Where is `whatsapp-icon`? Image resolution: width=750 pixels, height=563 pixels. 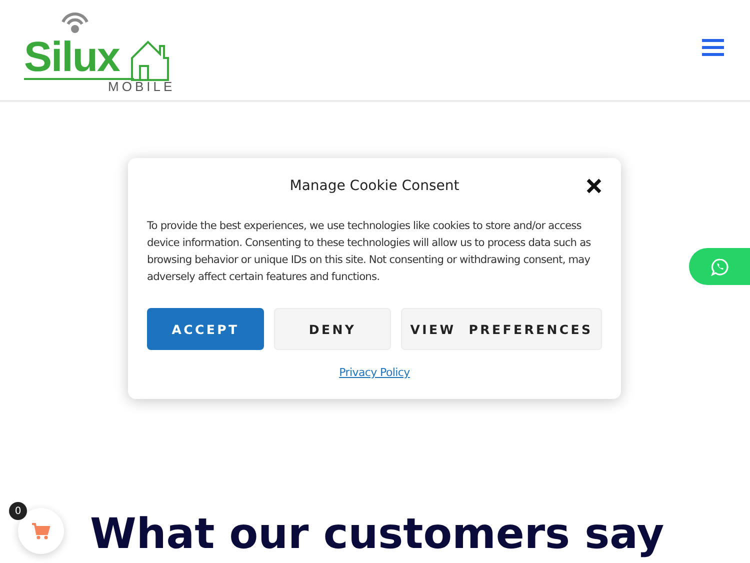 whatsapp-icon is located at coordinates (720, 267).